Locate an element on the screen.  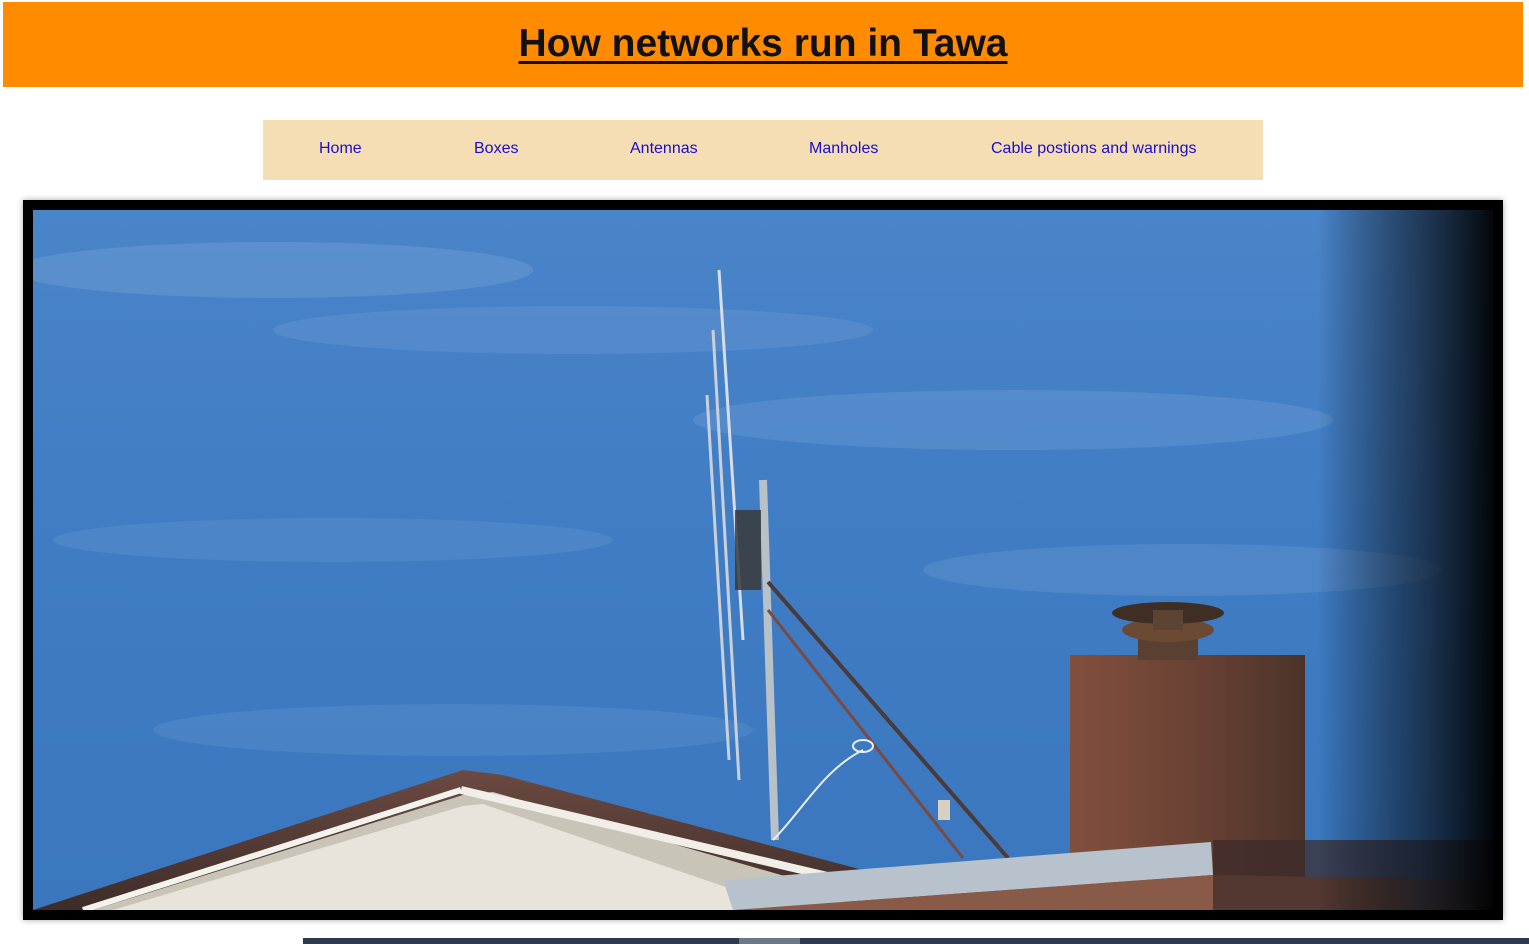
bottom-strip is located at coordinates (916, 941).